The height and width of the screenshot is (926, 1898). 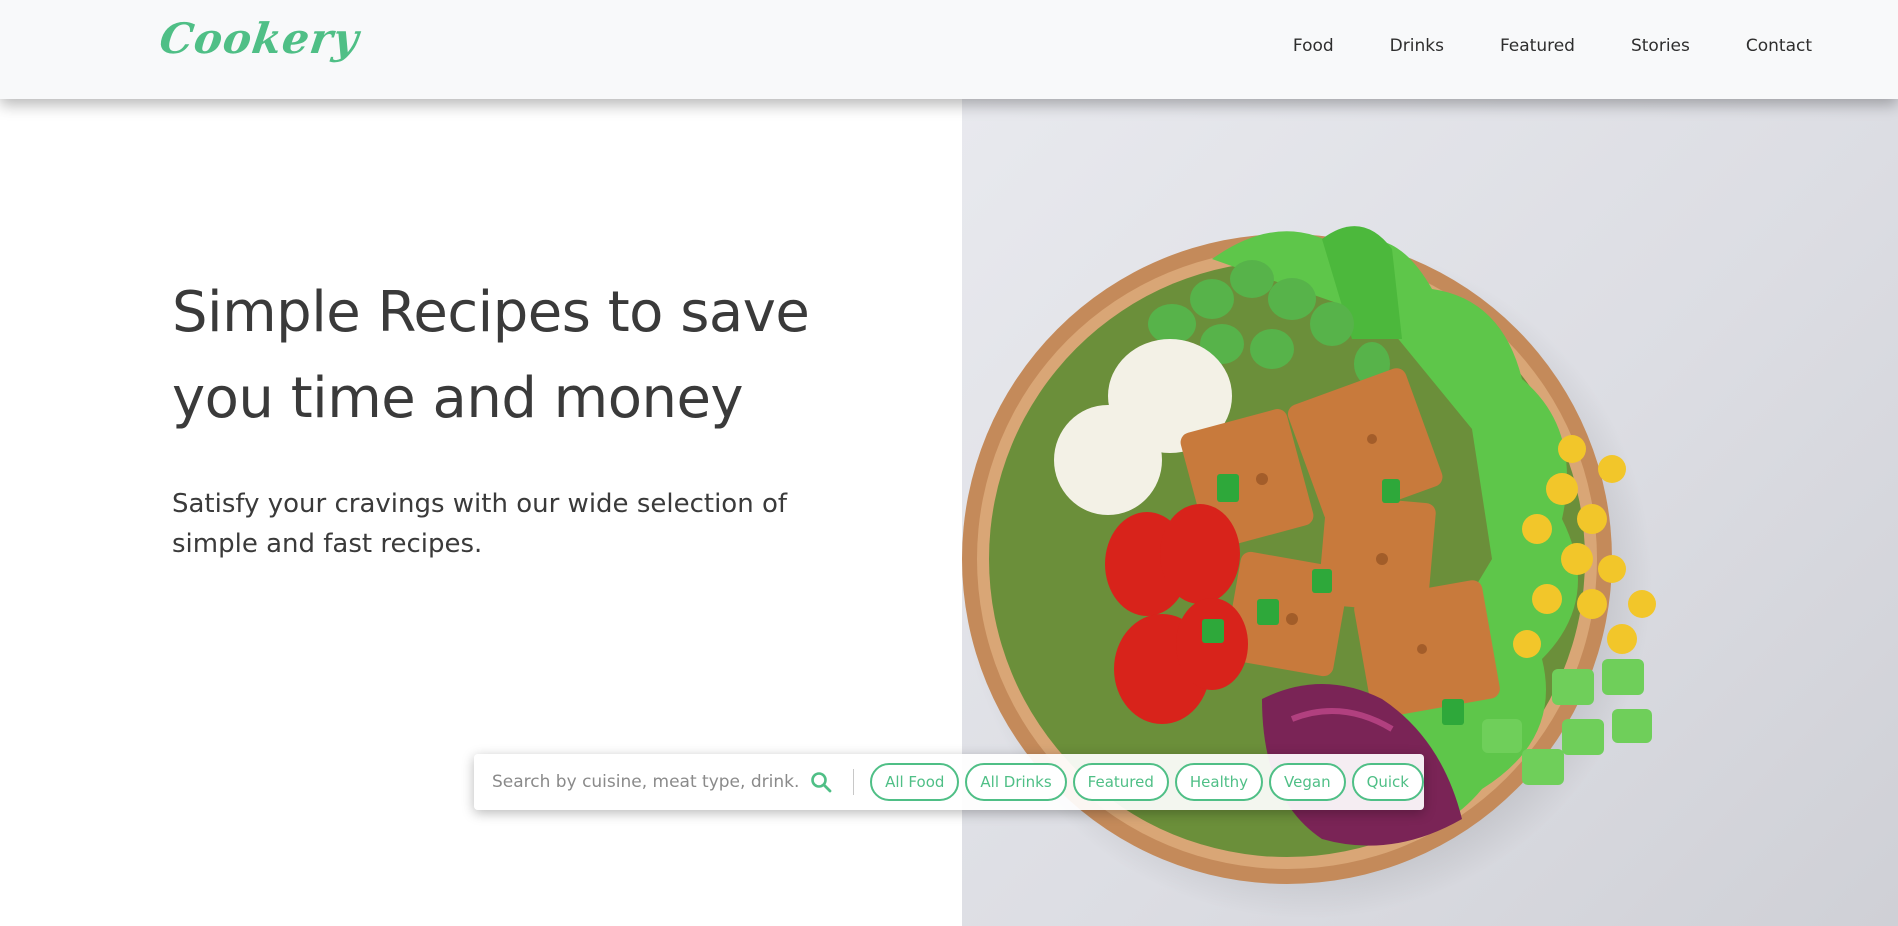 I want to click on nav-contact-link: Contact, so click(x=1779, y=46).